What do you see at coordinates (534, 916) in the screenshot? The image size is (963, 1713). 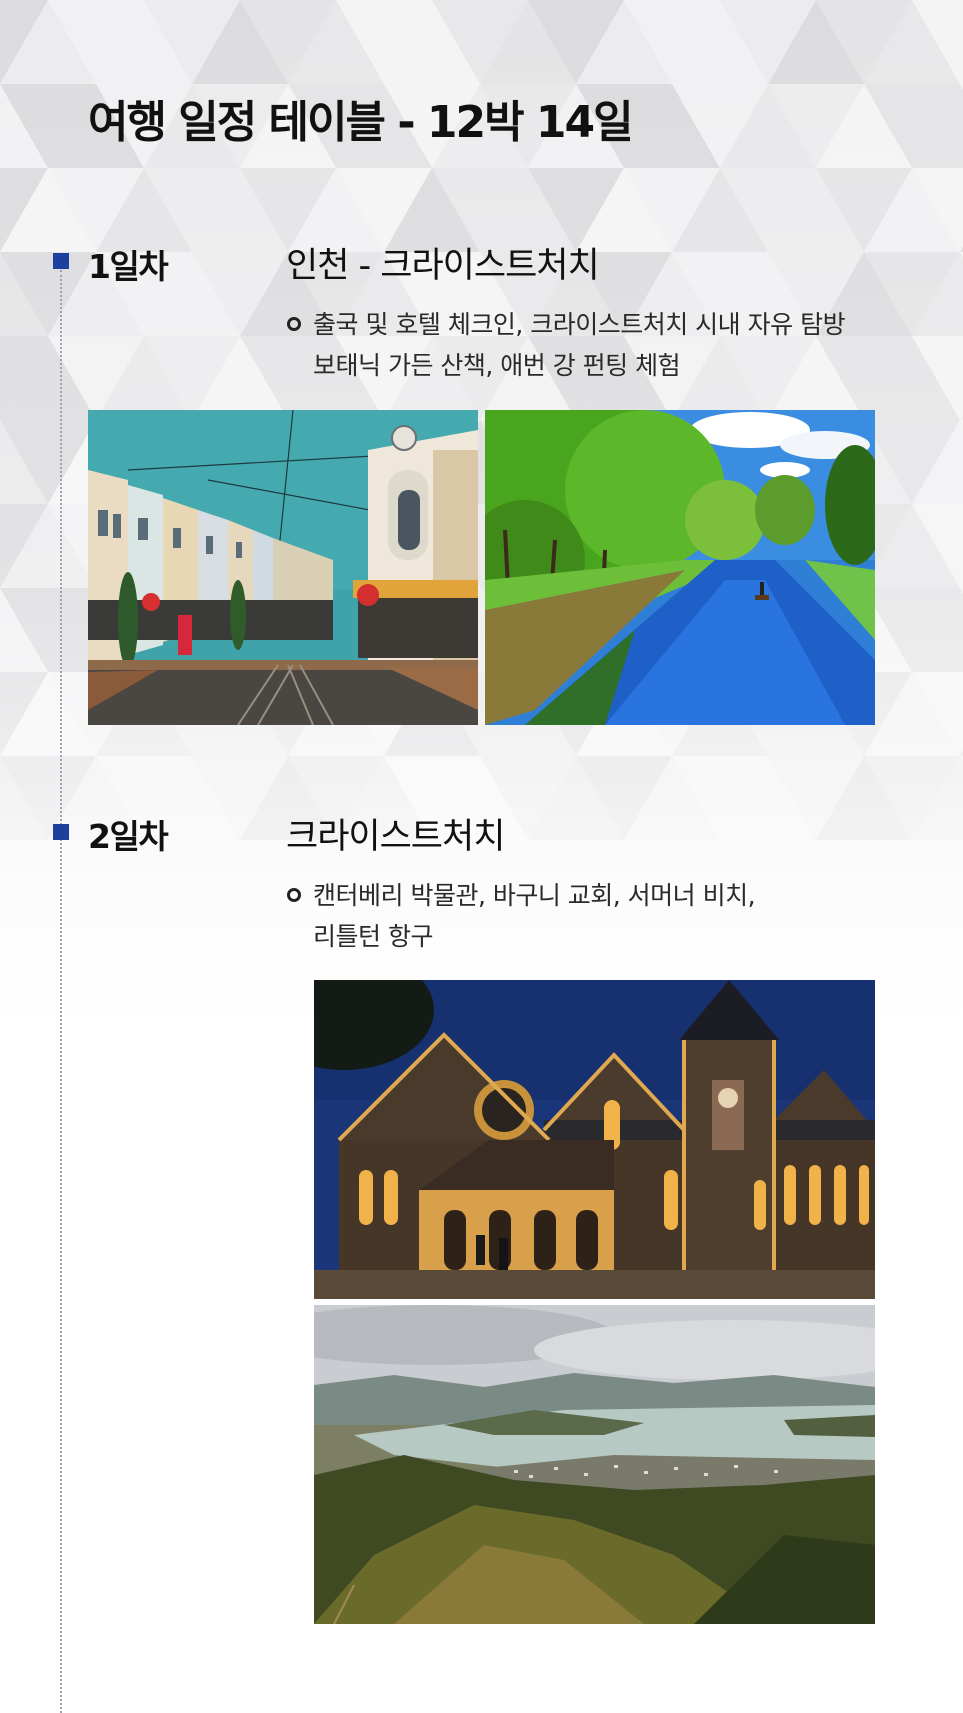 I see `day-2-description: 캔터베리 박물관, 바구니 교회, 서머너 비치, 리틀턴 항구` at bounding box center [534, 916].